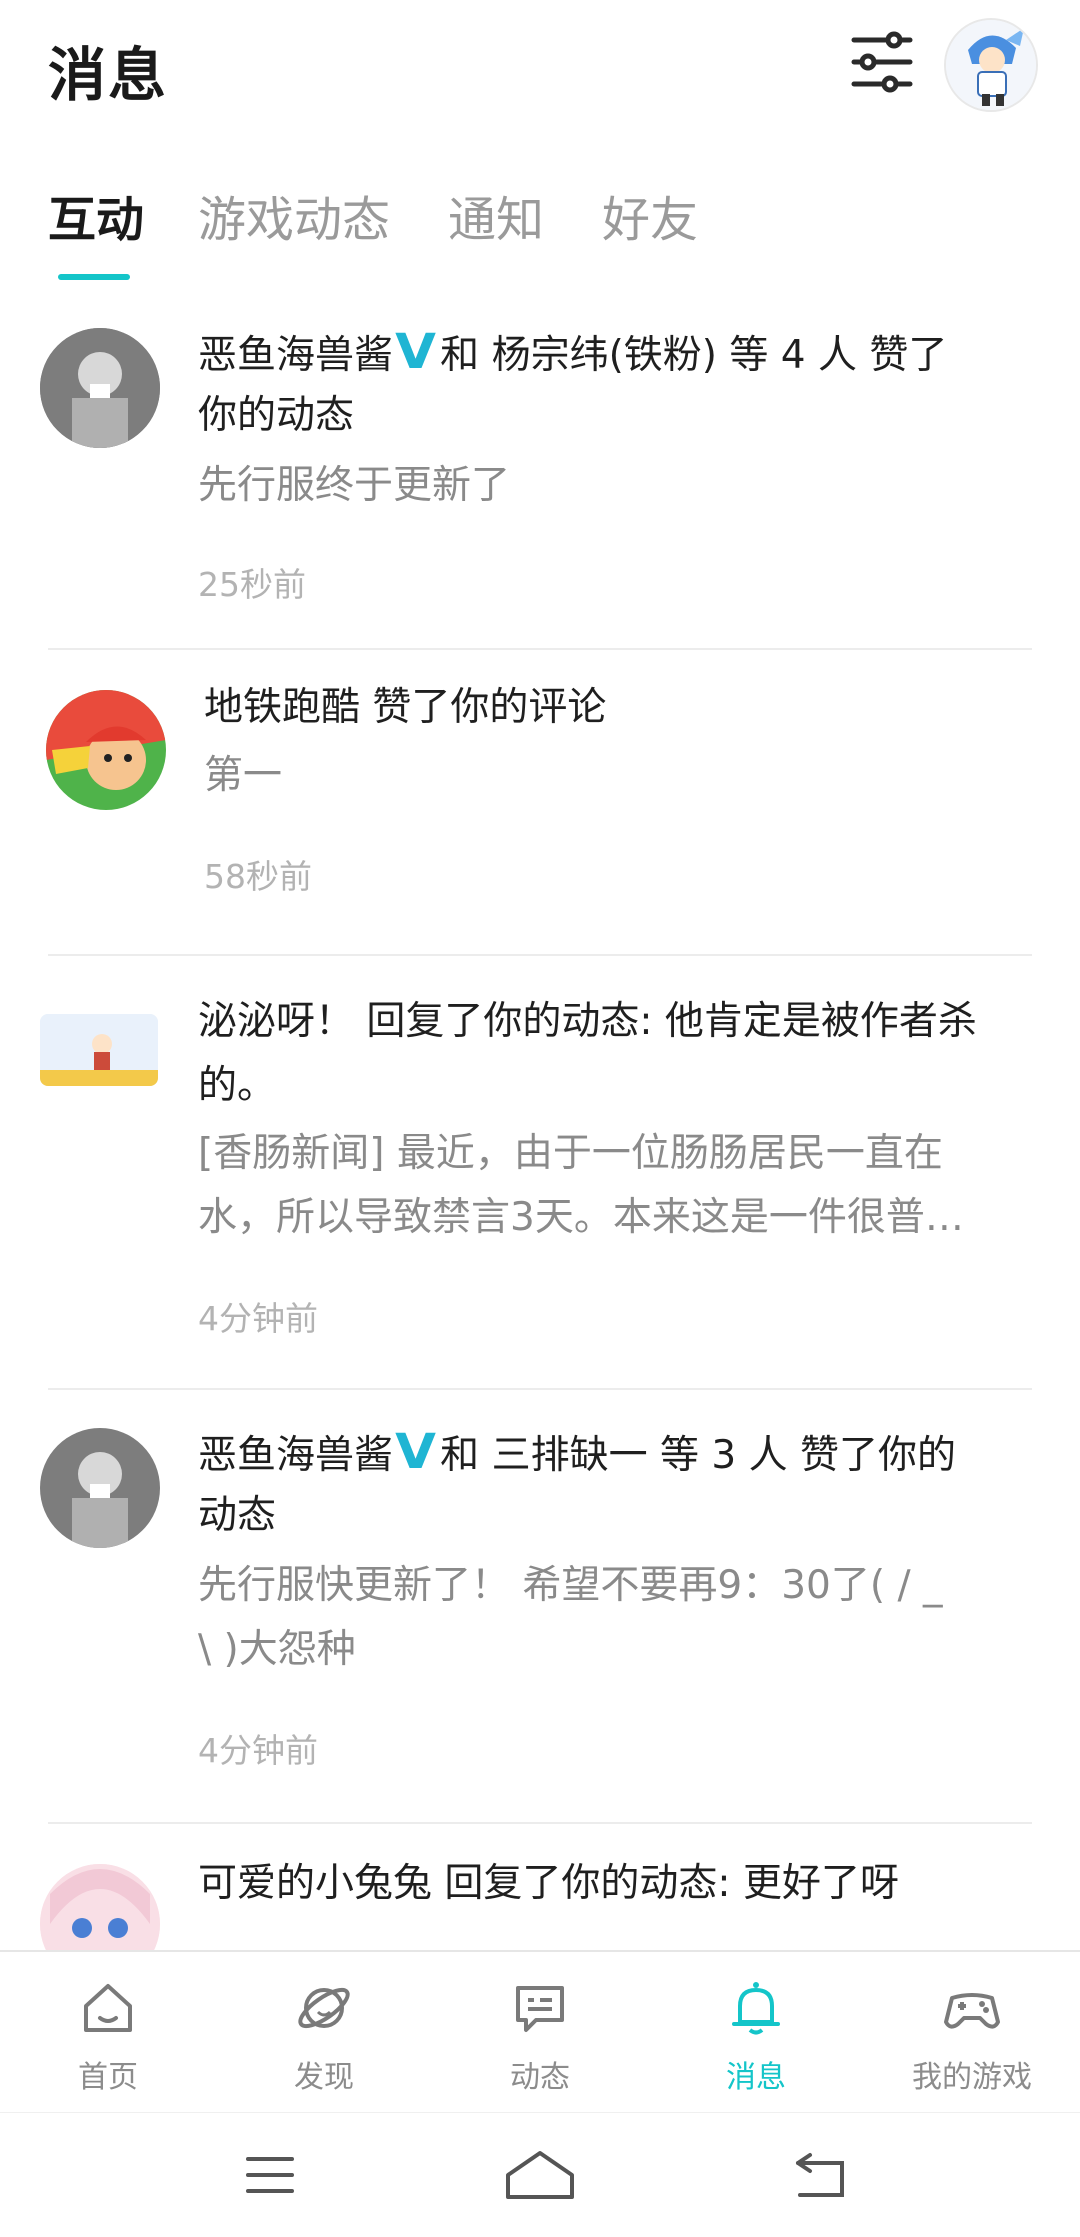  Describe the element at coordinates (972, 2011) in the screenshot. I see `gamepad-icon` at that location.